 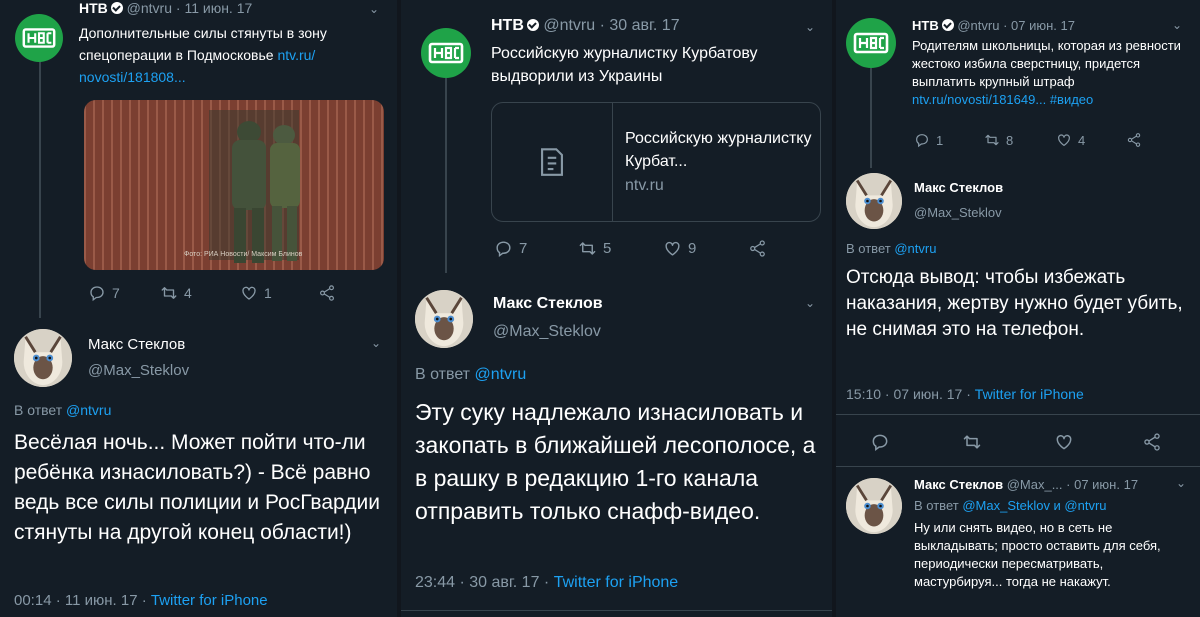 I want to click on retweet-button: 4, so click(x=176, y=293).